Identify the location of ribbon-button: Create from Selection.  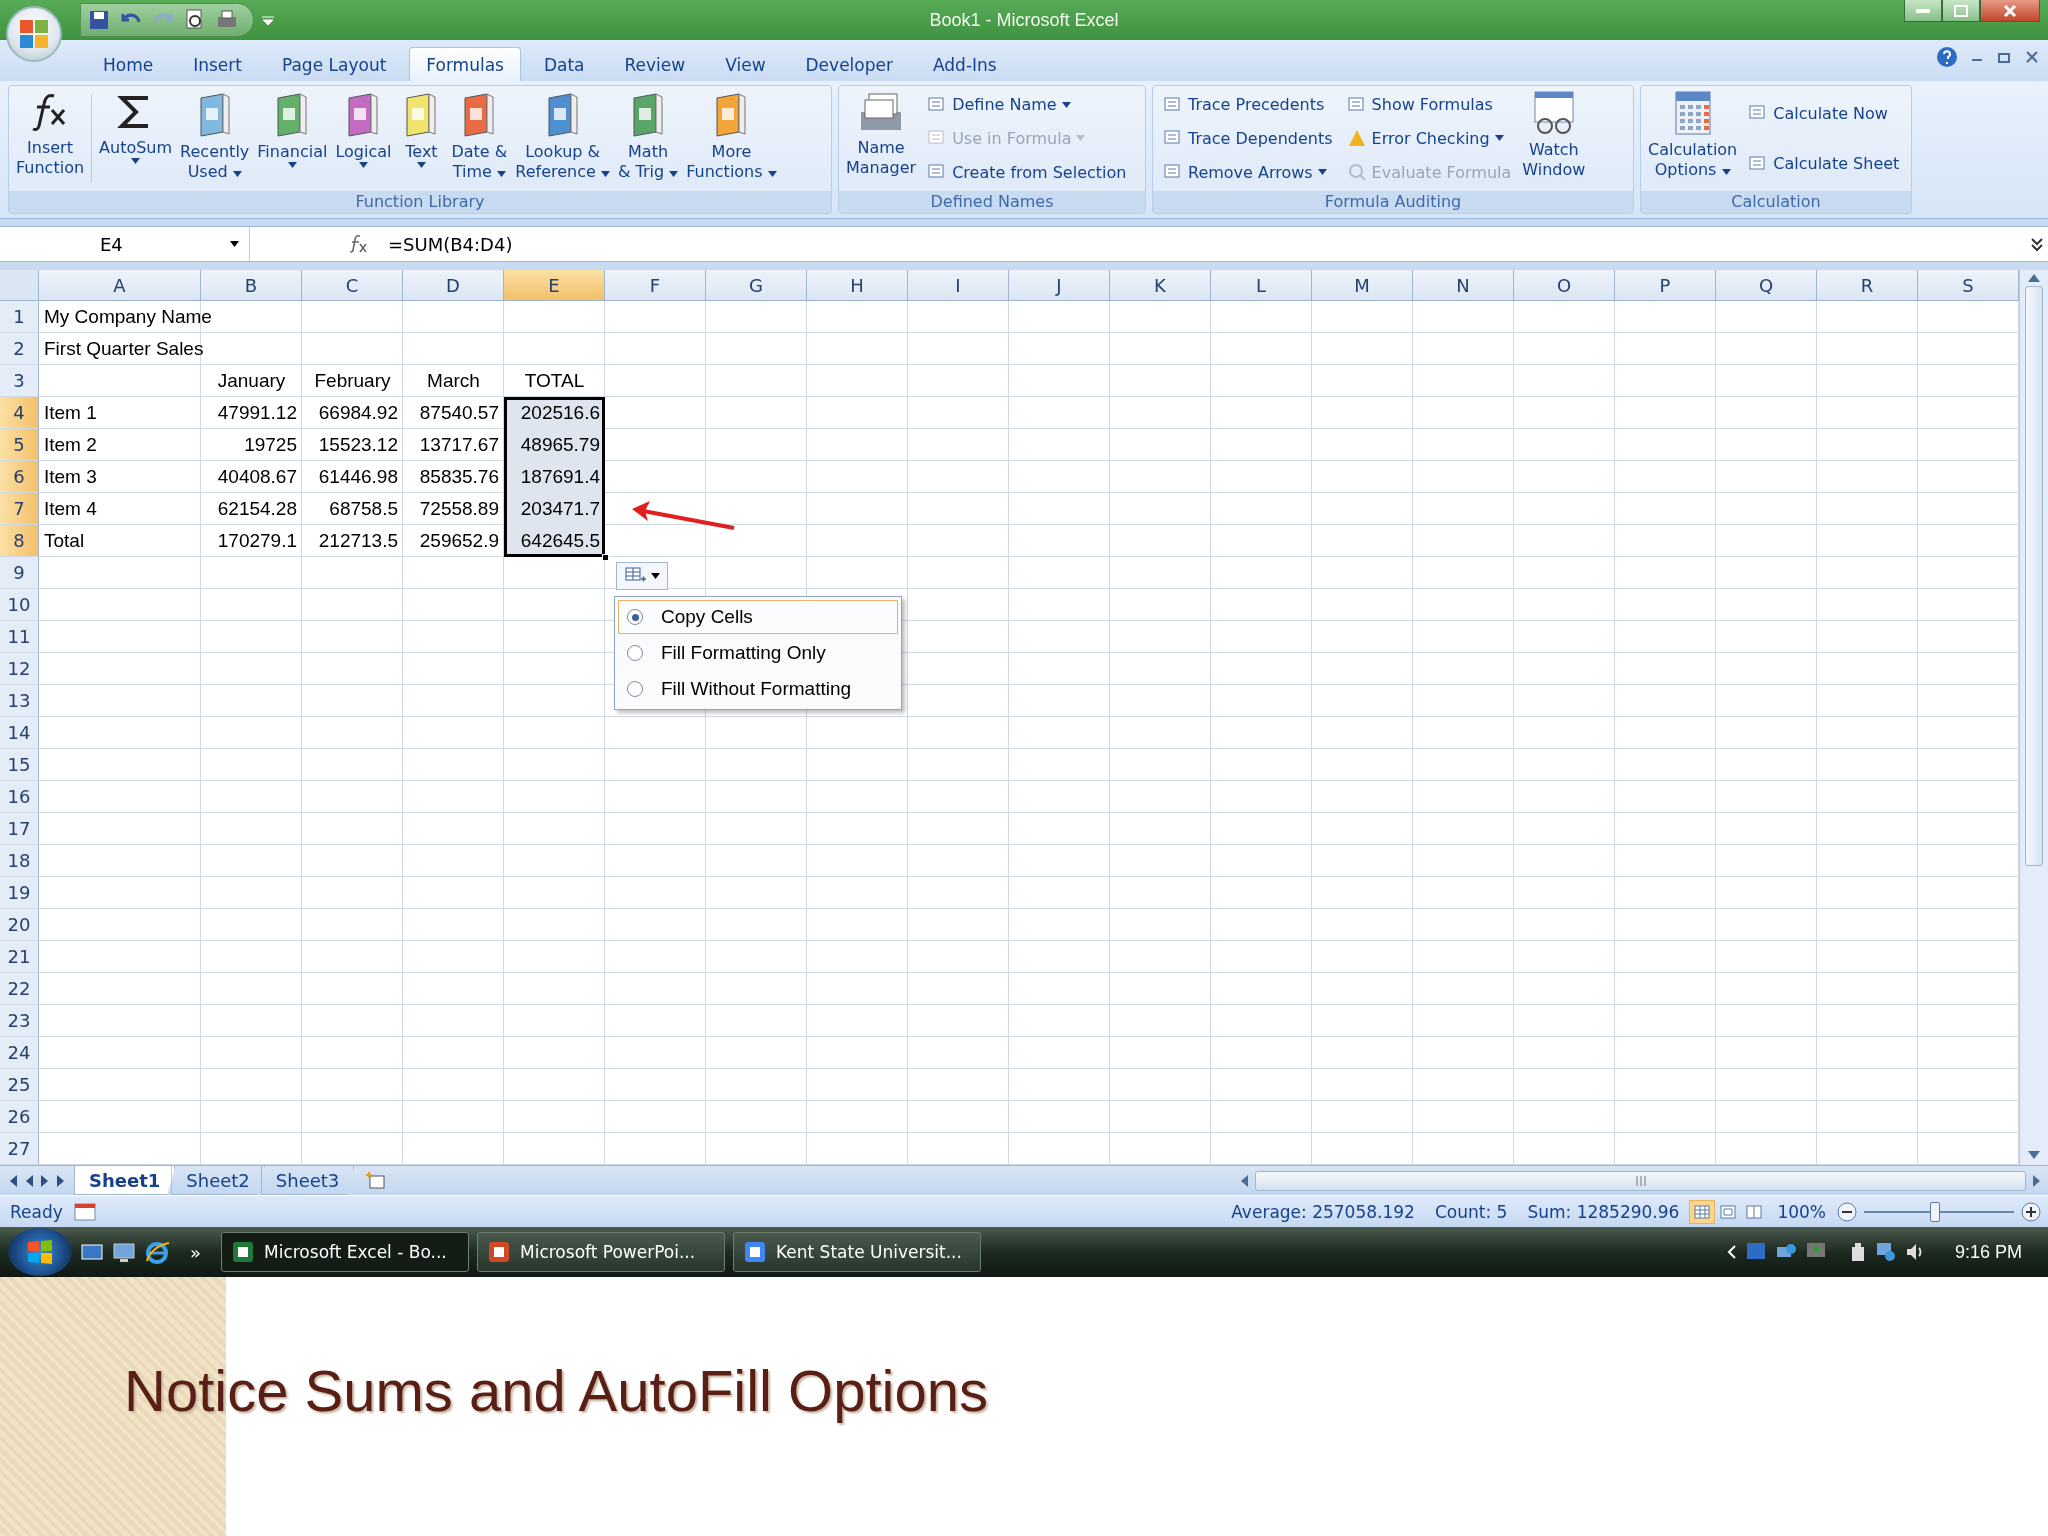
(1027, 172).